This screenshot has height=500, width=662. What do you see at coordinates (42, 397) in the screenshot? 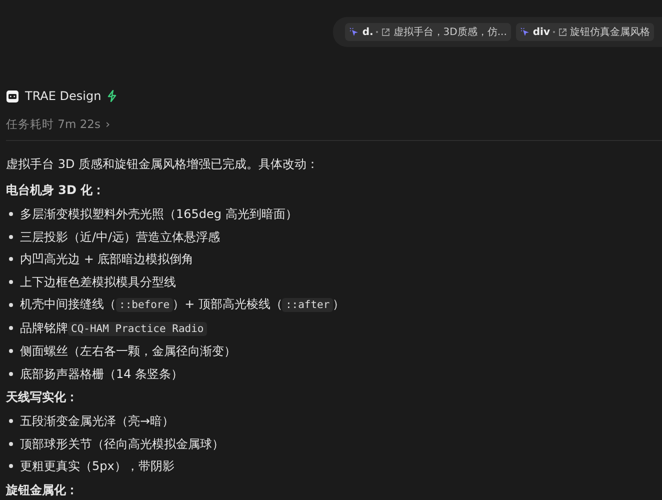
I see `section-heading: 天线写实化：` at bounding box center [42, 397].